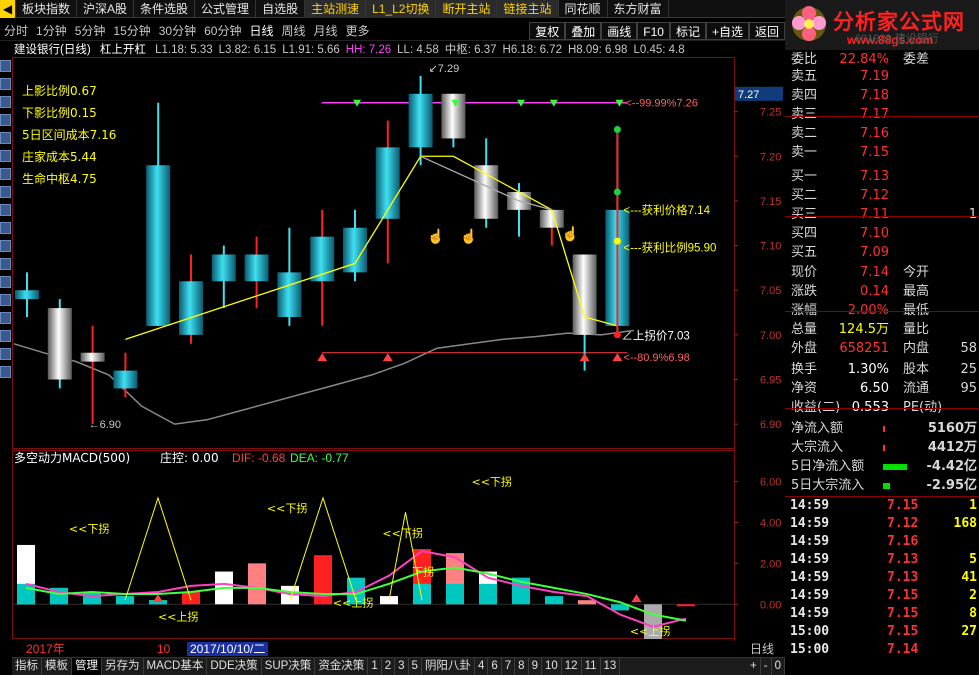 This screenshot has height=675, width=979. What do you see at coordinates (106, 9) in the screenshot?
I see `menu-item: 沪深A股` at bounding box center [106, 9].